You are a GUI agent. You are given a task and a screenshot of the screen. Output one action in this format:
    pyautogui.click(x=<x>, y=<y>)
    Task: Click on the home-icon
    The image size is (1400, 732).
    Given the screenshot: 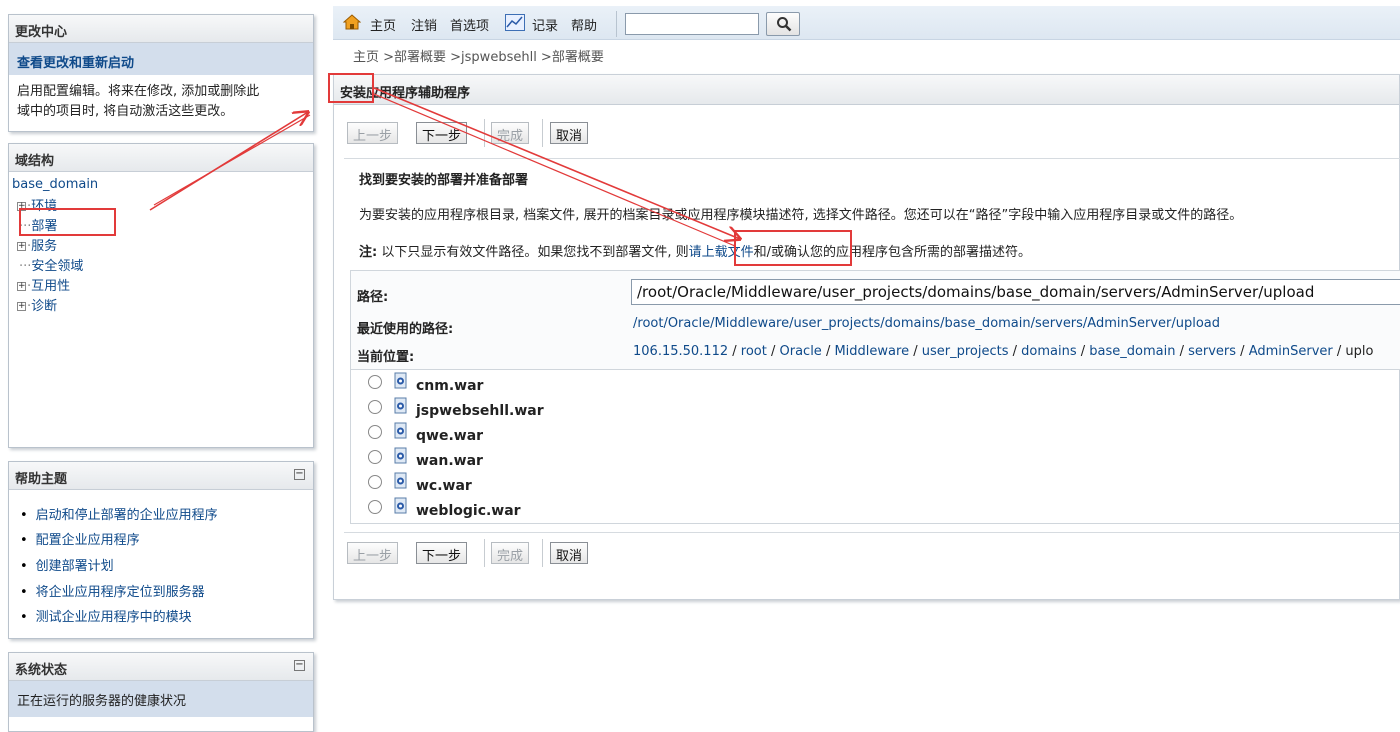 What is the action you would take?
    pyautogui.click(x=352, y=22)
    